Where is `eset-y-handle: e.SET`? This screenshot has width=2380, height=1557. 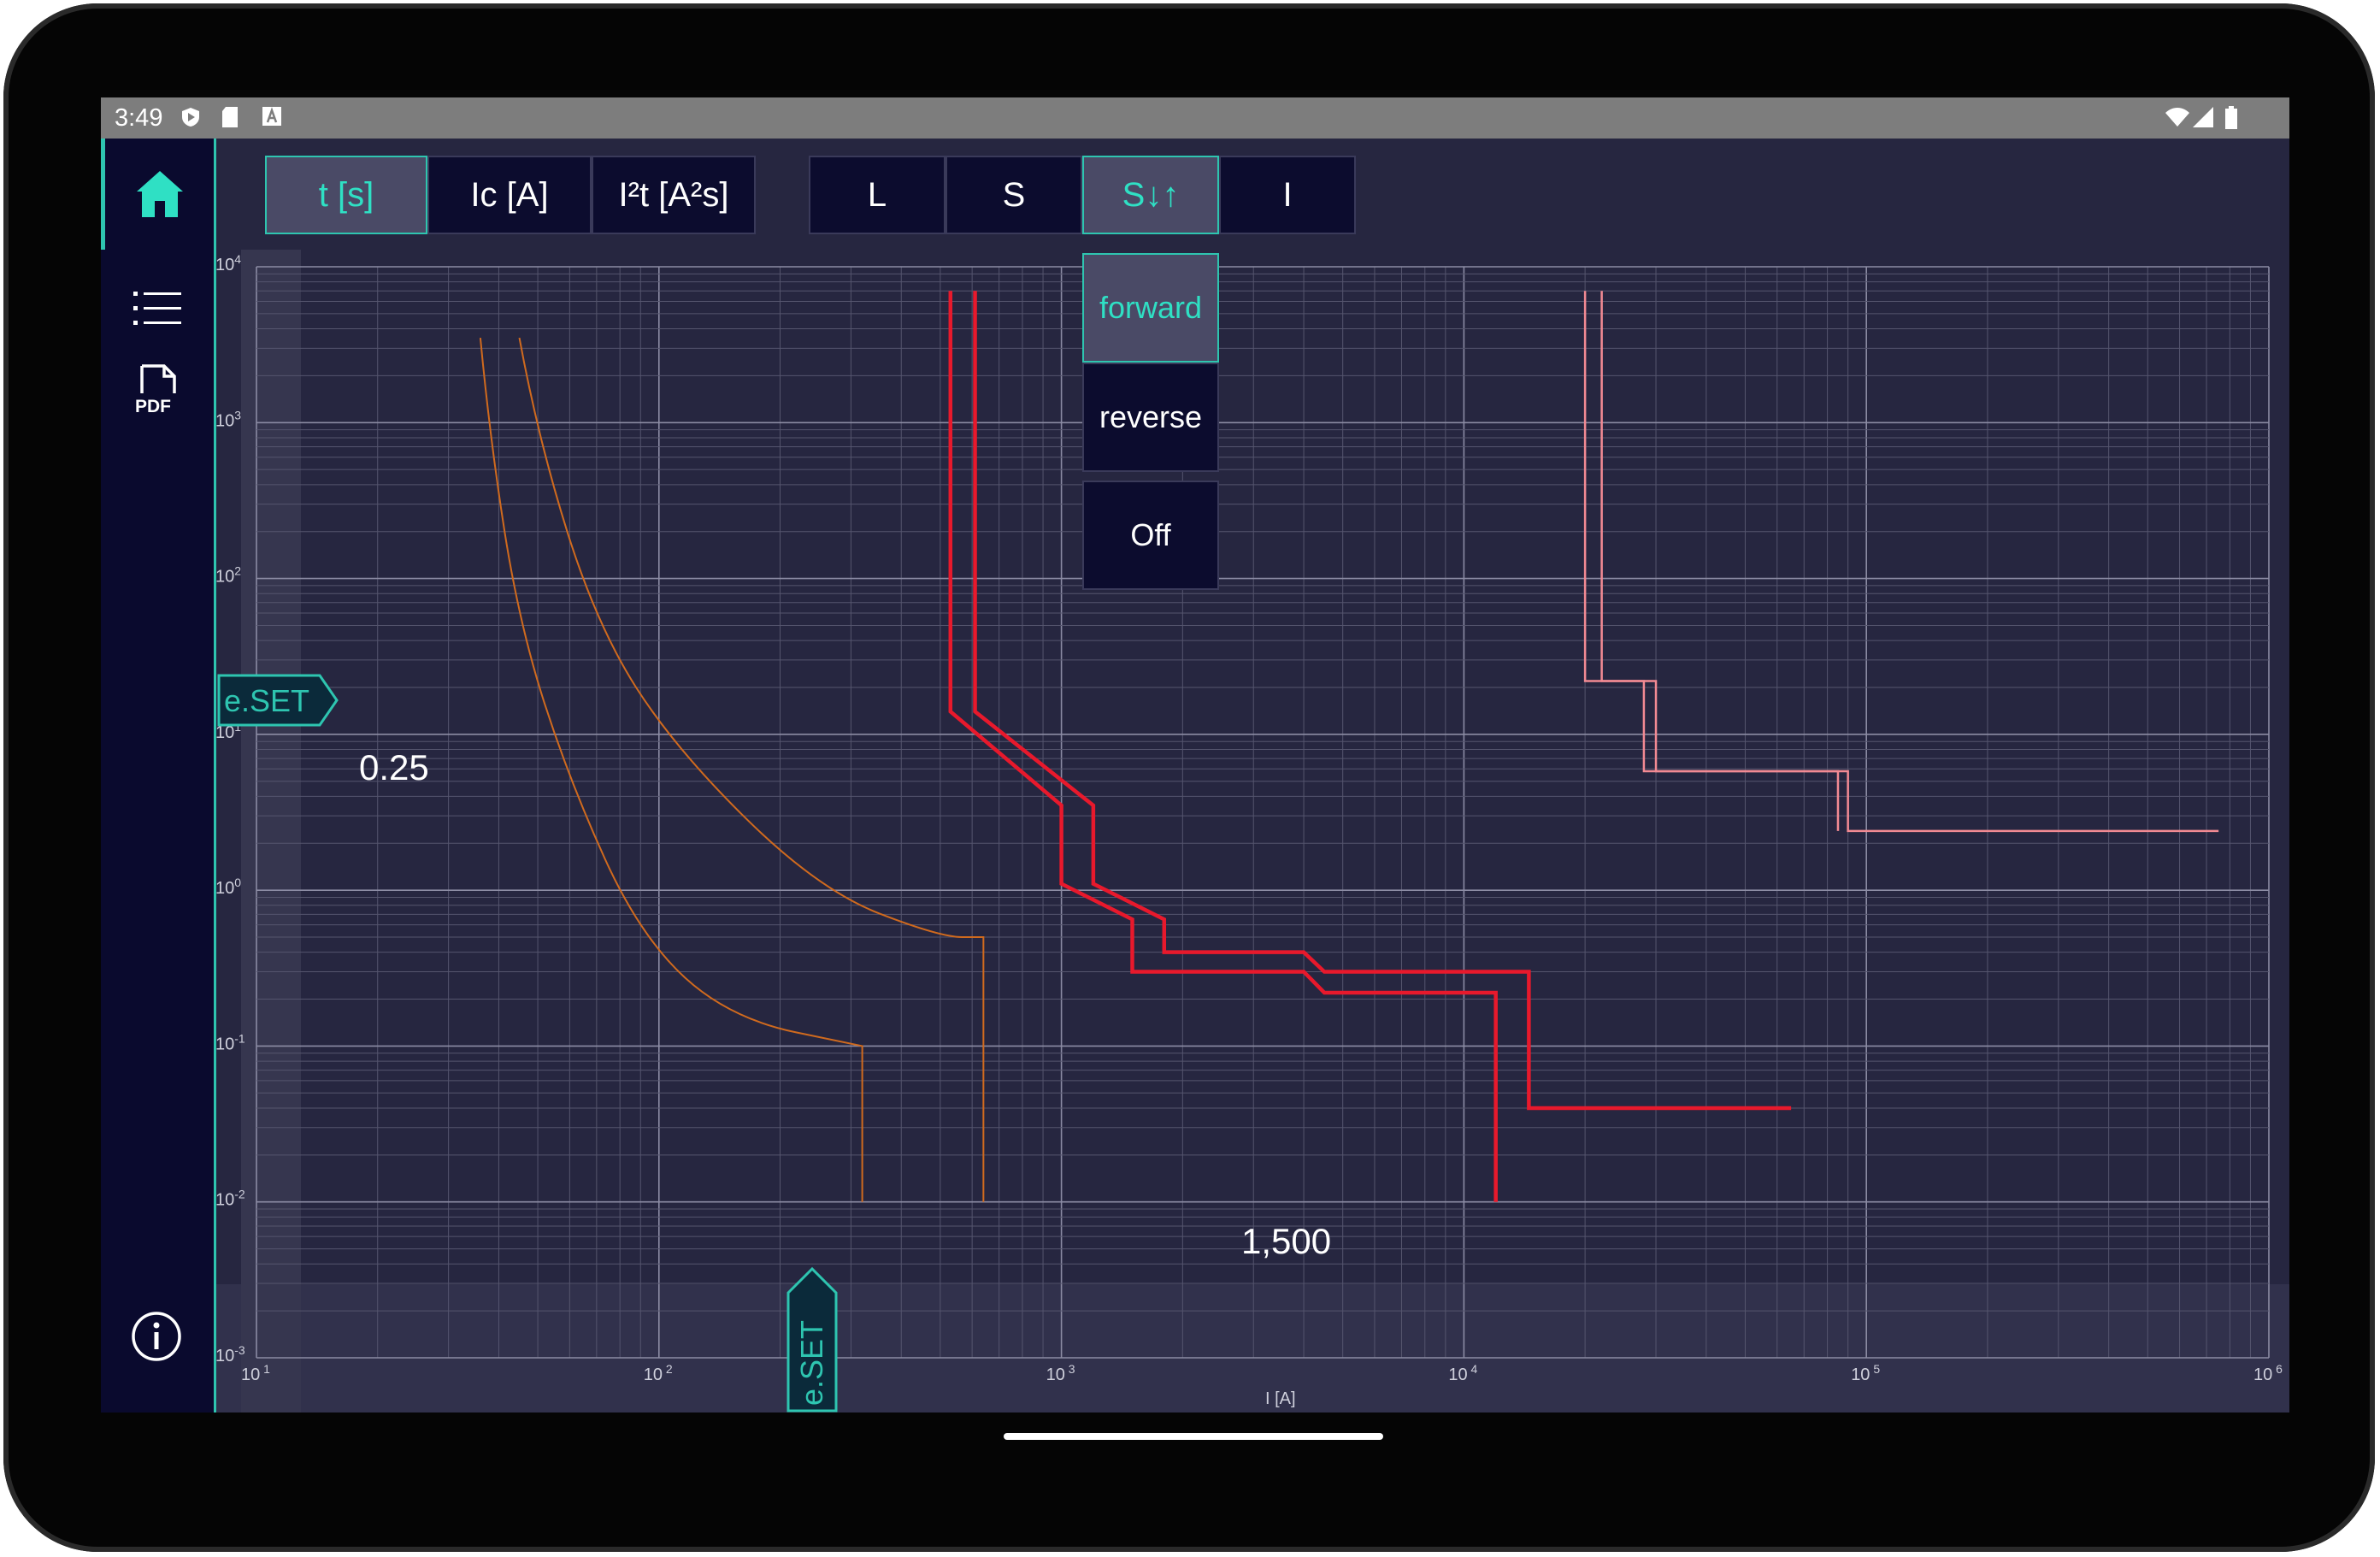 eset-y-handle: e.SET is located at coordinates (278, 700).